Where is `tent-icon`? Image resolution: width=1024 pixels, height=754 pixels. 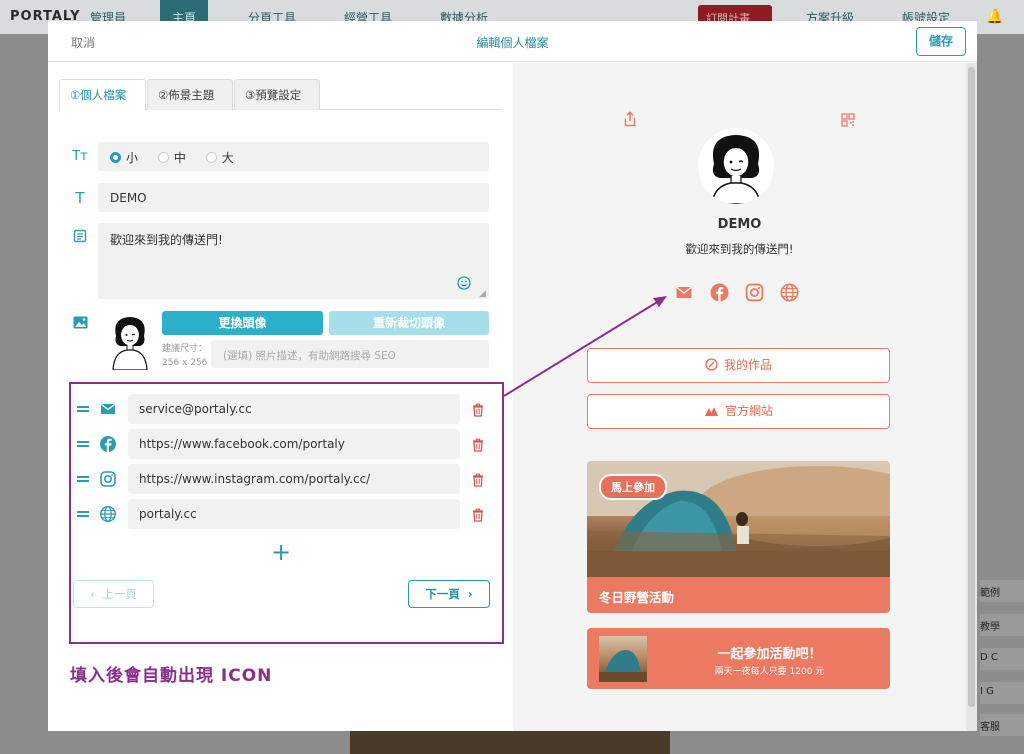
tent-icon is located at coordinates (711, 413).